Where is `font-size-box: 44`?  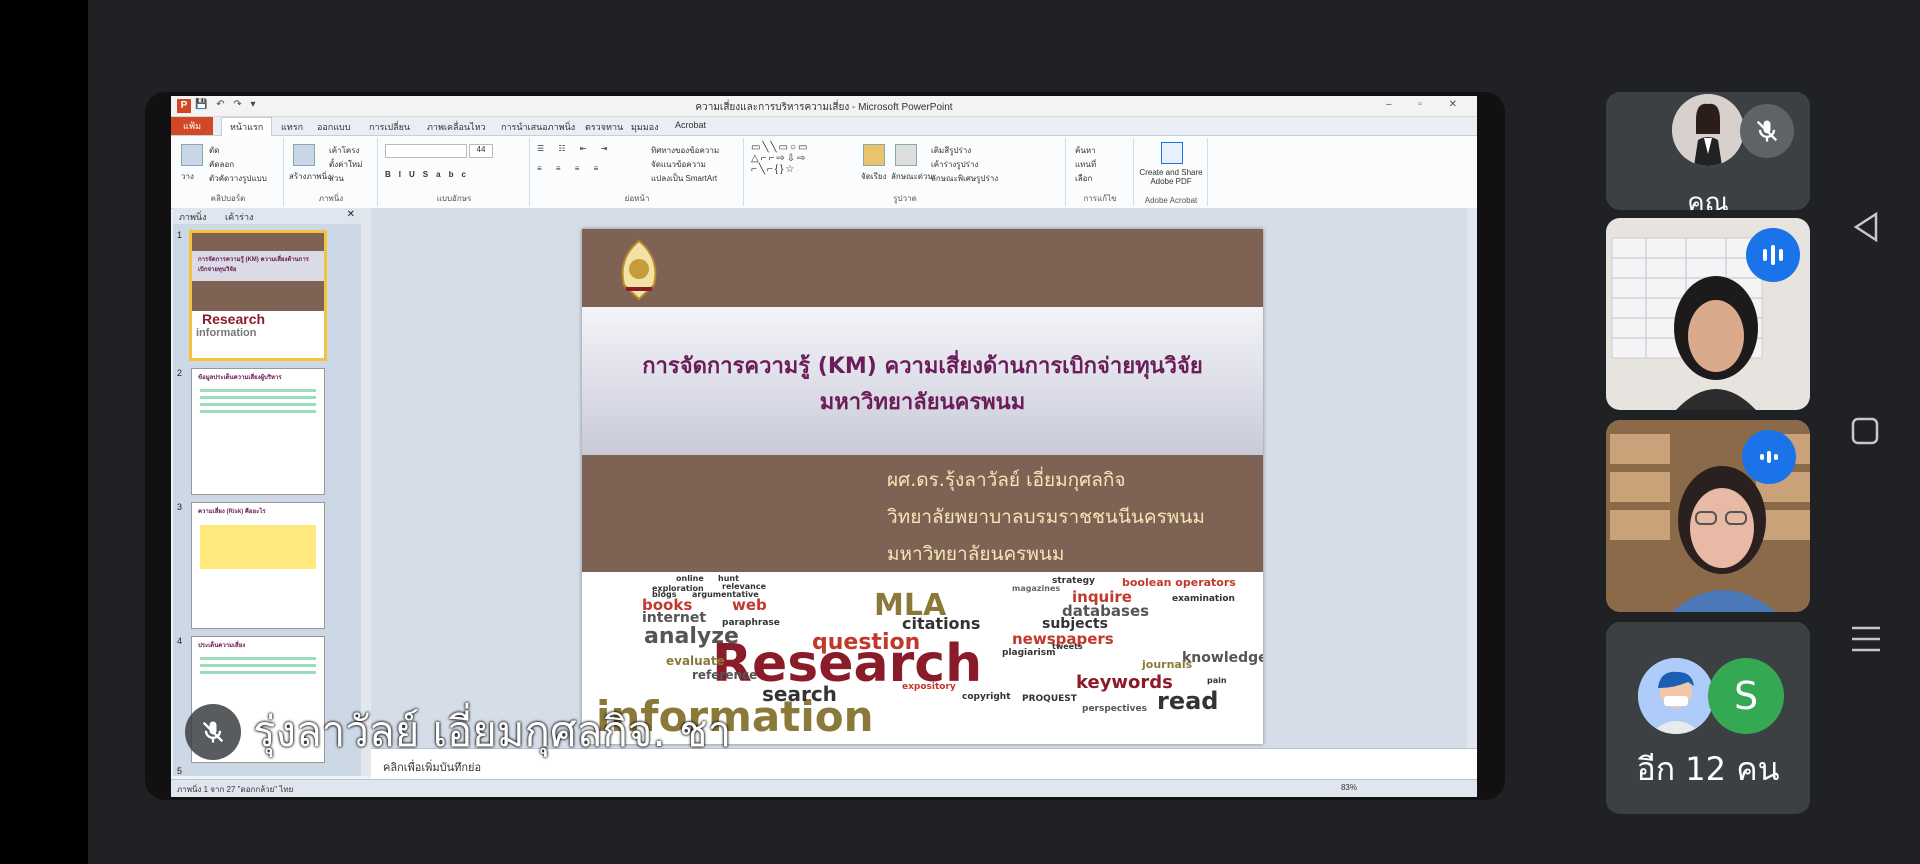 font-size-box: 44 is located at coordinates (481, 151).